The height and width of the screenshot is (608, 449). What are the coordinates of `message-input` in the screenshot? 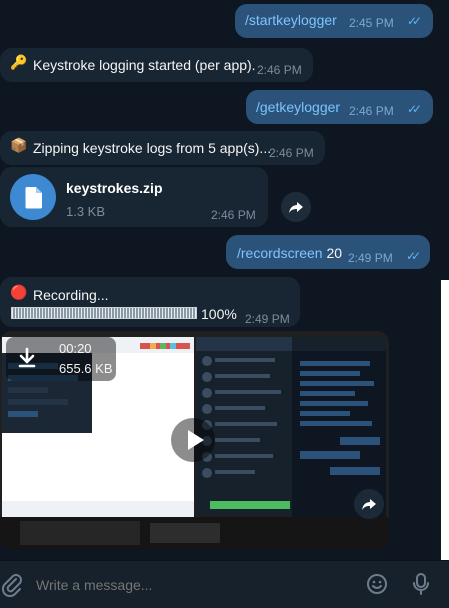 It's located at (186, 585).